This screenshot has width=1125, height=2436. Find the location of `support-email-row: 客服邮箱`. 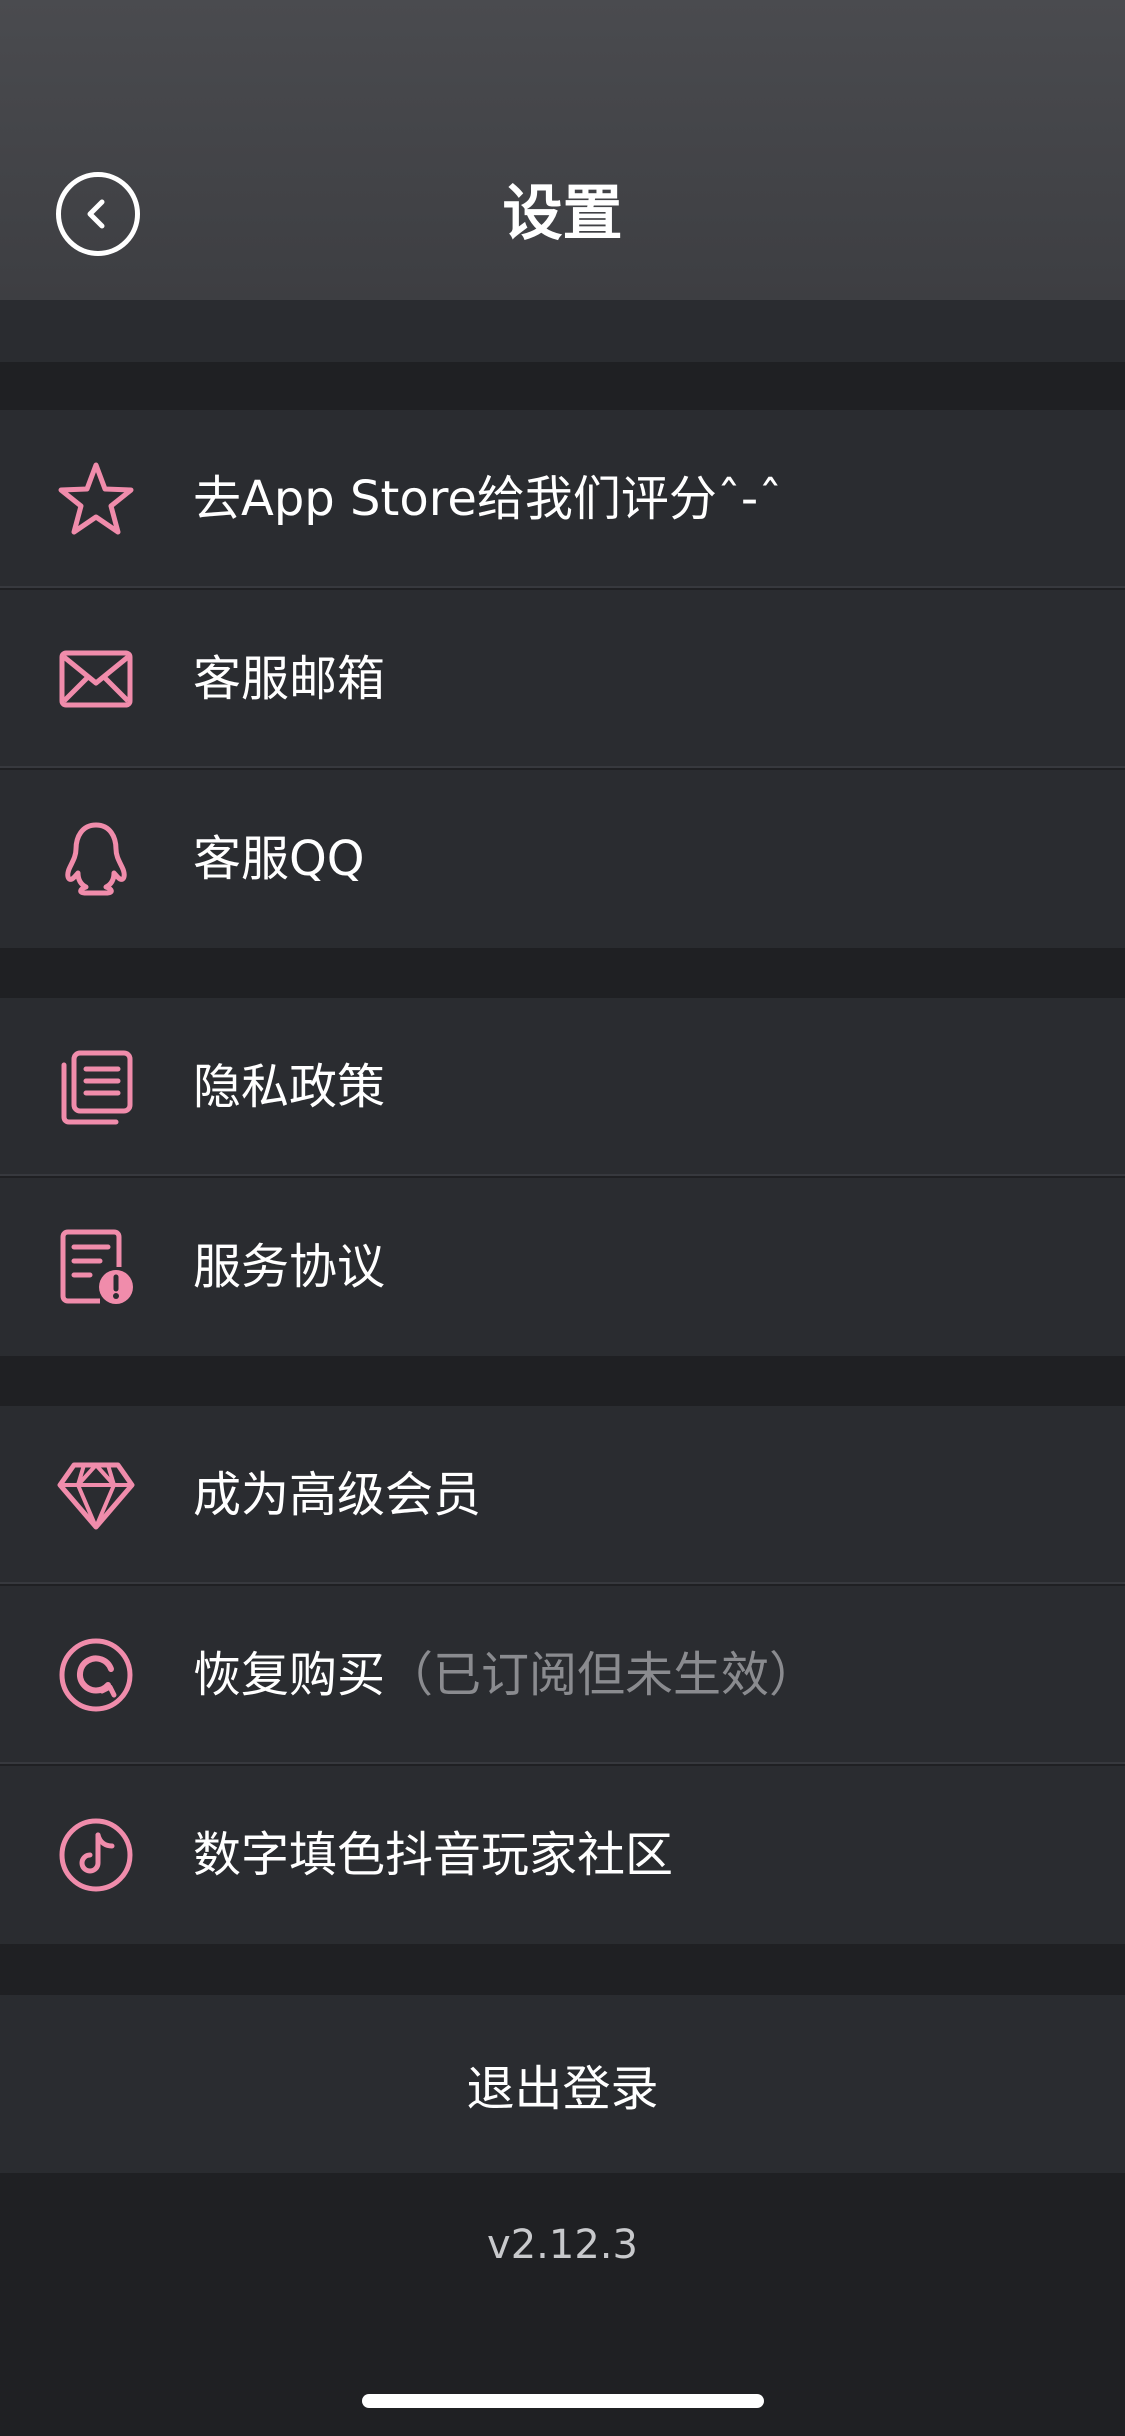

support-email-row: 客服邮箱 is located at coordinates (562, 679).